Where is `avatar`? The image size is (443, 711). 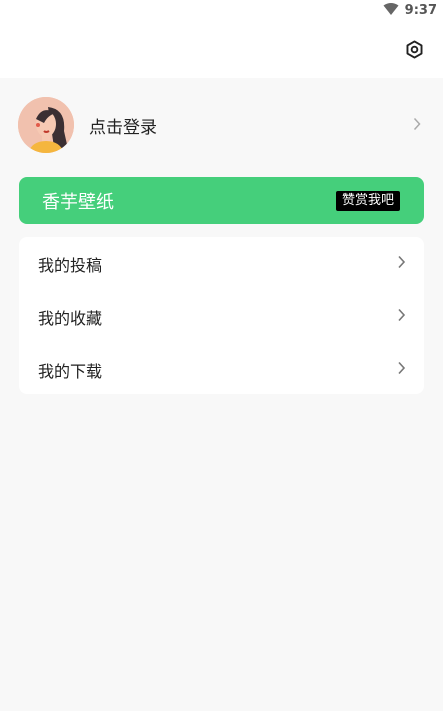 avatar is located at coordinates (46, 125).